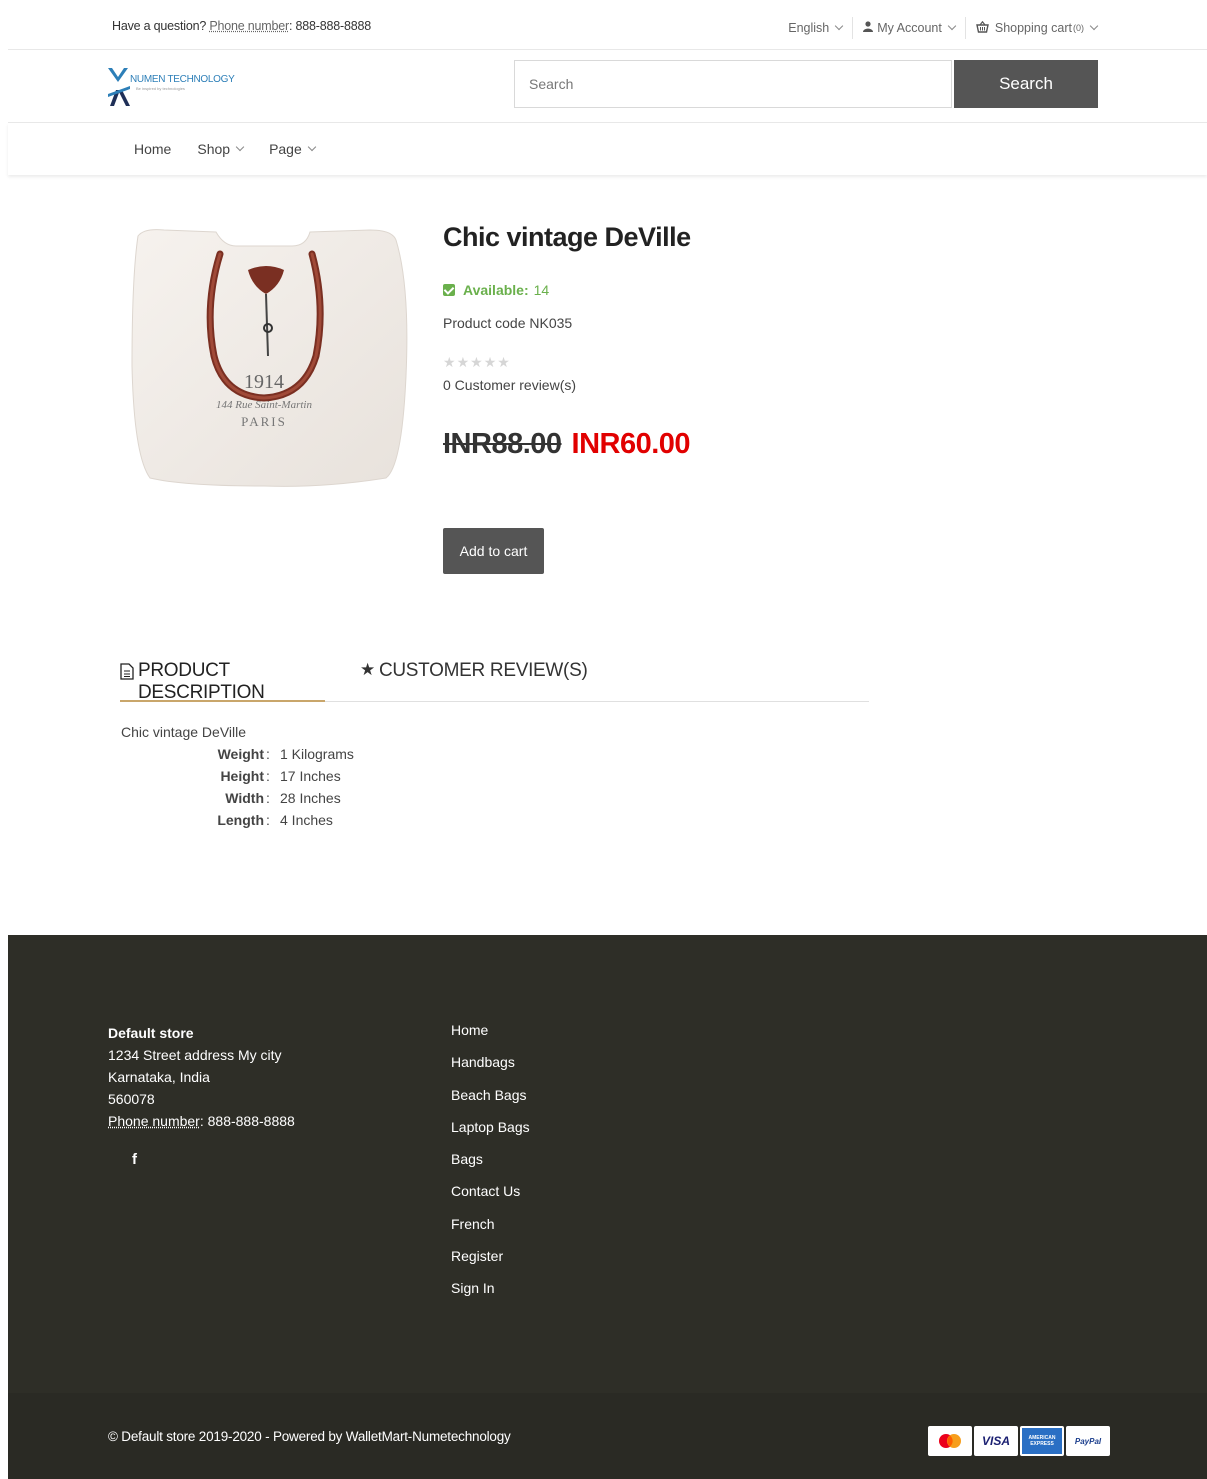 The image size is (1207, 1479). I want to click on store-zip: 560078, so click(131, 1099).